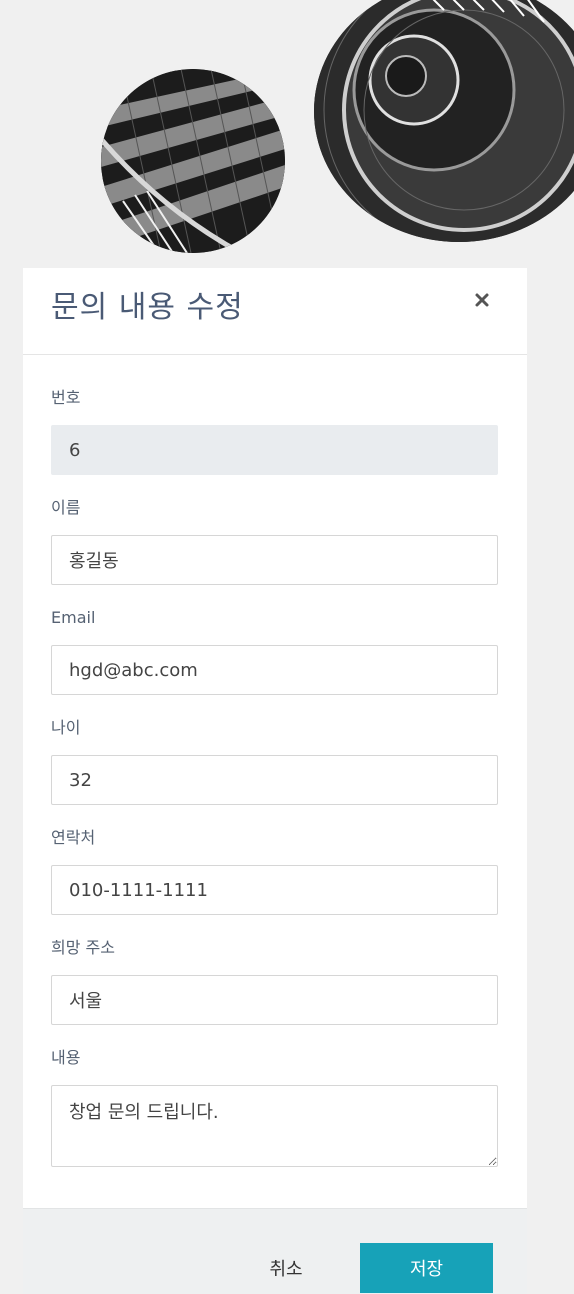 The image size is (574, 1294). I want to click on content-textarea: 창업 문의 드립니다., so click(274, 1126).